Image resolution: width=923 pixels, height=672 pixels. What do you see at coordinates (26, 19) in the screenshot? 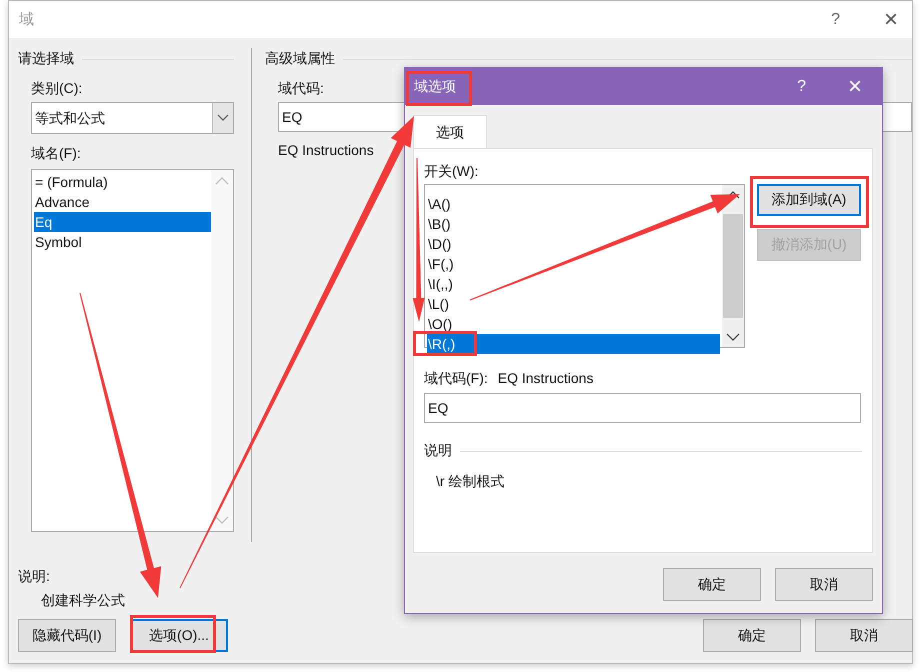
I see `window-title: 域` at bounding box center [26, 19].